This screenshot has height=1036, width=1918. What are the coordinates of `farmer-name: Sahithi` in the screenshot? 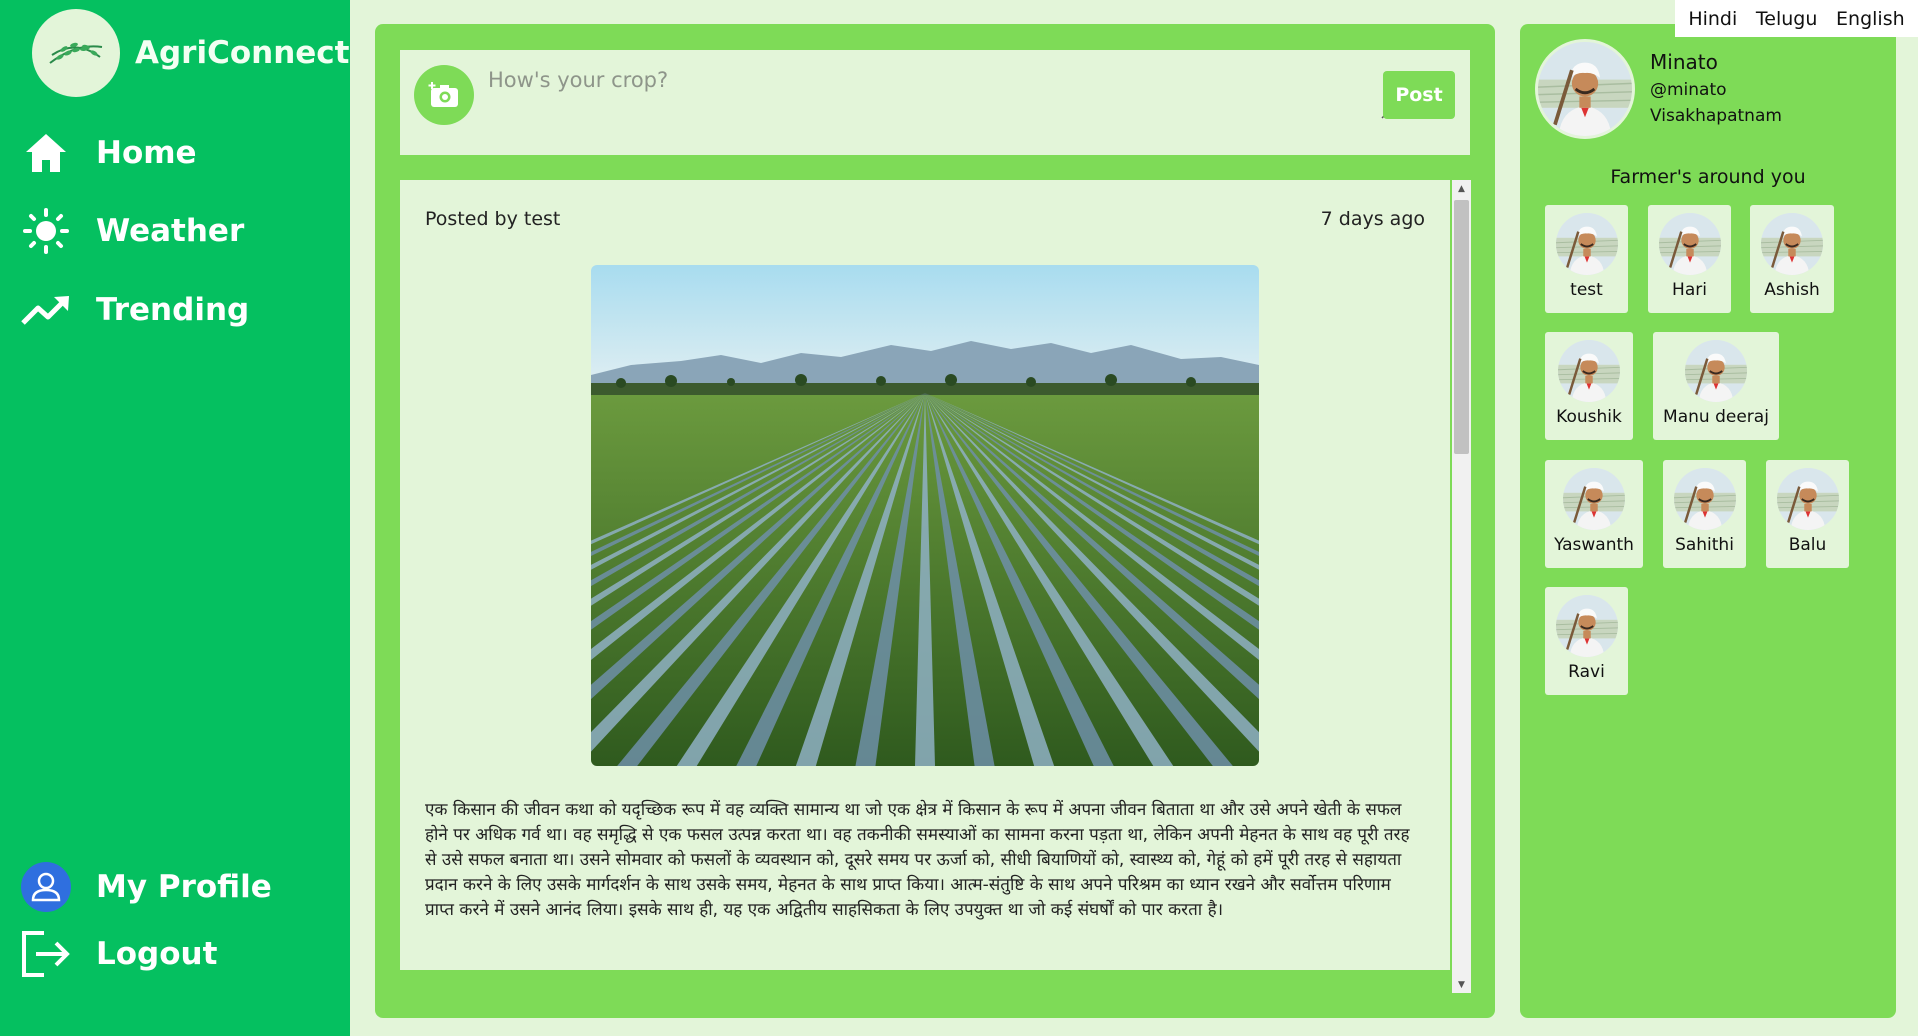 It's located at (1704, 545).